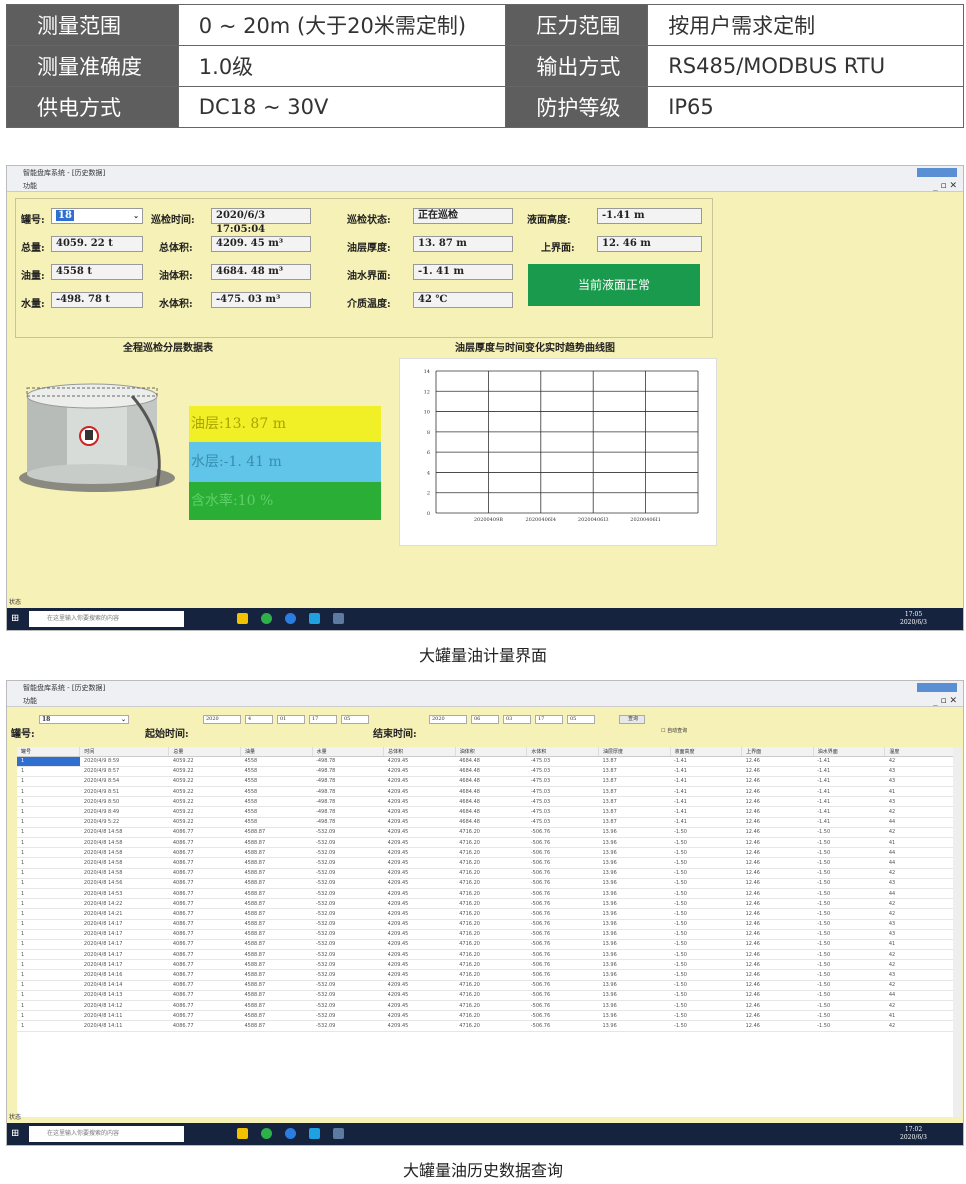 The image size is (966, 1184). I want to click on column-header: 油体积, so click(491, 752).